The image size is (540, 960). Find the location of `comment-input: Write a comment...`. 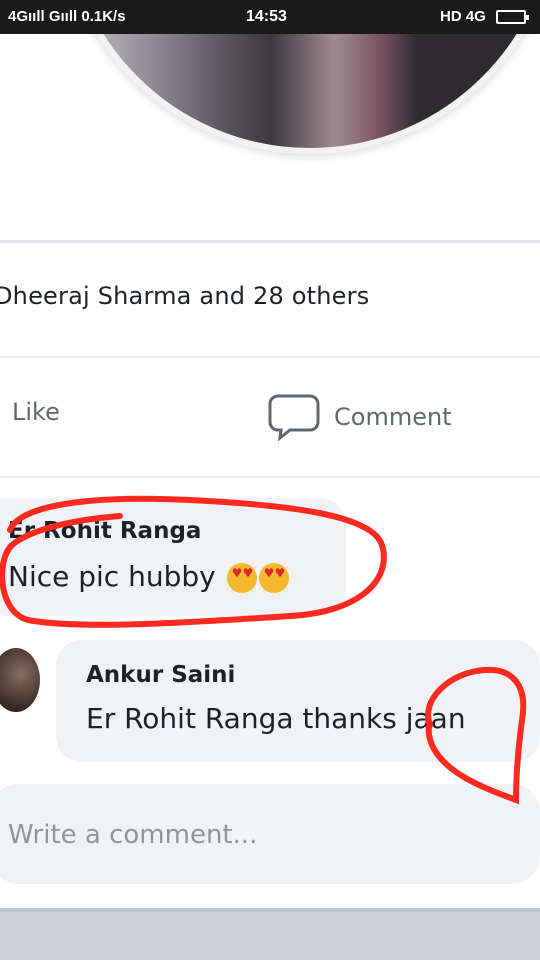

comment-input: Write a comment... is located at coordinates (270, 834).